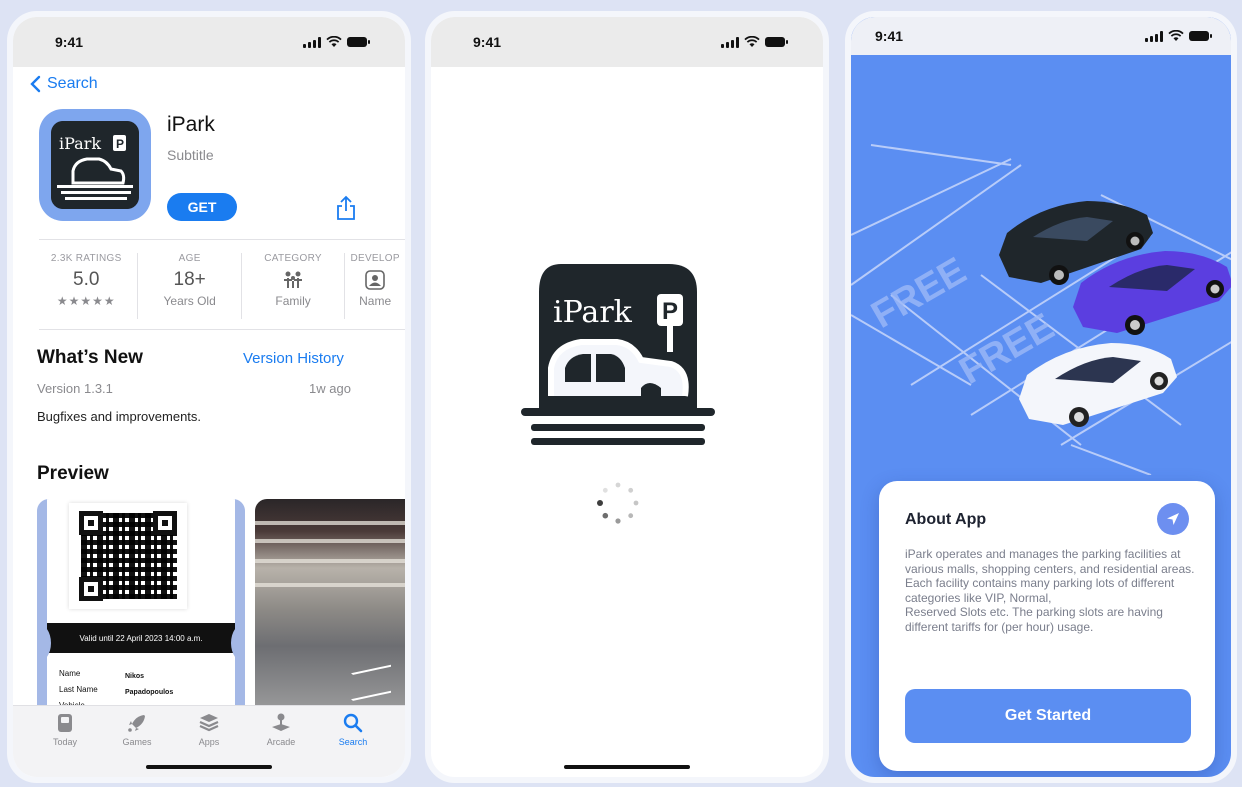 This screenshot has width=1242, height=787. Describe the element at coordinates (346, 208) in the screenshot. I see `share-icon` at that location.